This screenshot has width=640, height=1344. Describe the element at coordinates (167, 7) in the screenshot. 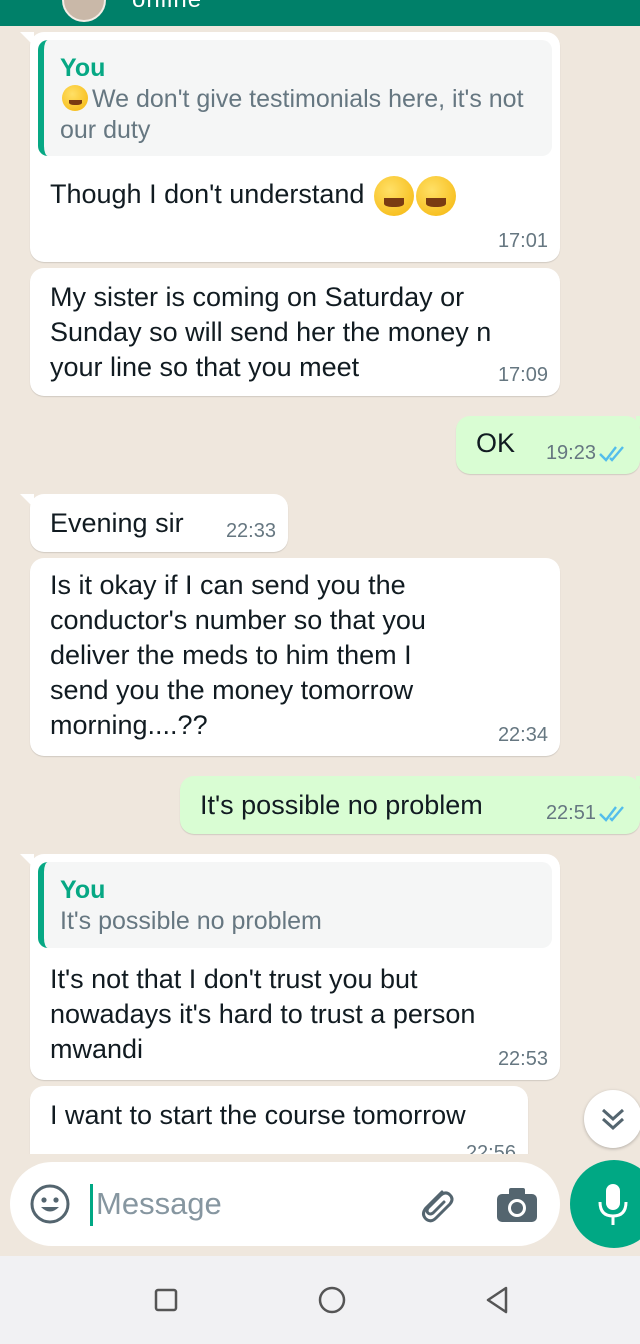

I see `contact-status: online` at that location.